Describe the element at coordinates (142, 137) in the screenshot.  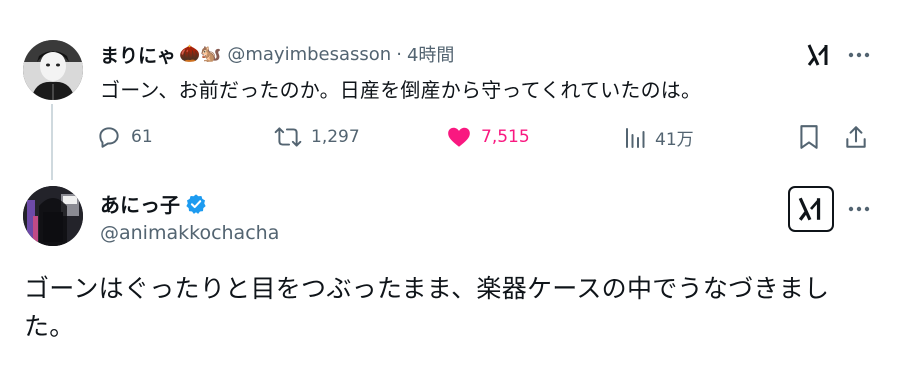
I see `reply-count: 61` at that location.